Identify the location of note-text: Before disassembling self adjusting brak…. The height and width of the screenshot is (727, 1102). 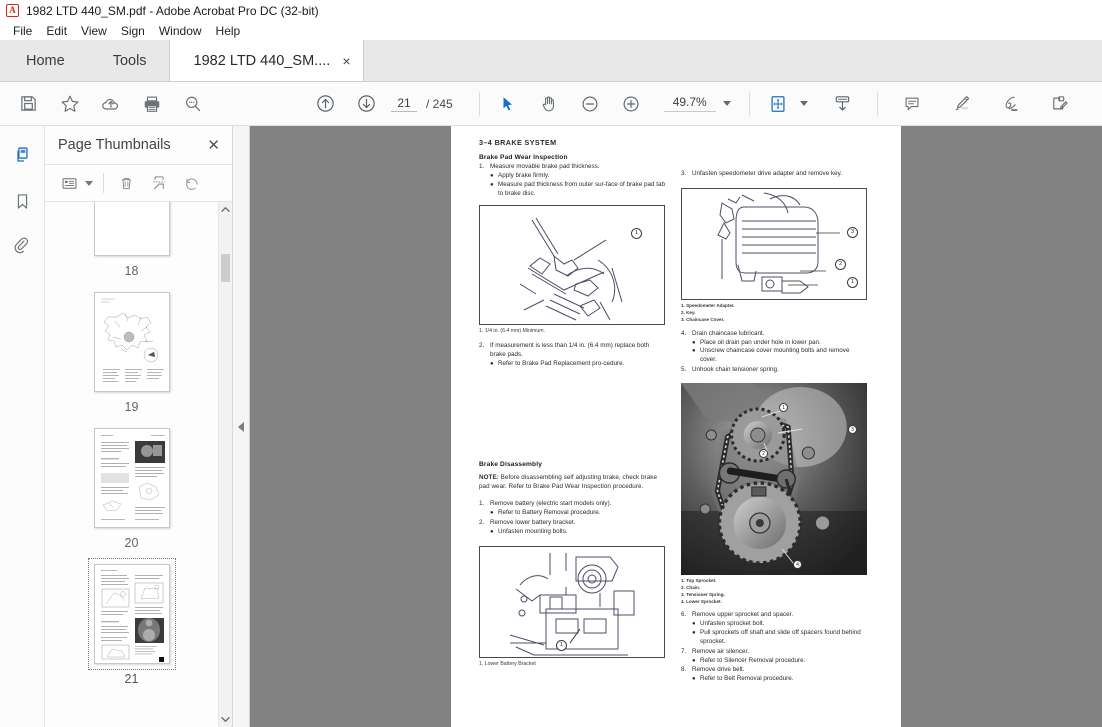
(568, 482).